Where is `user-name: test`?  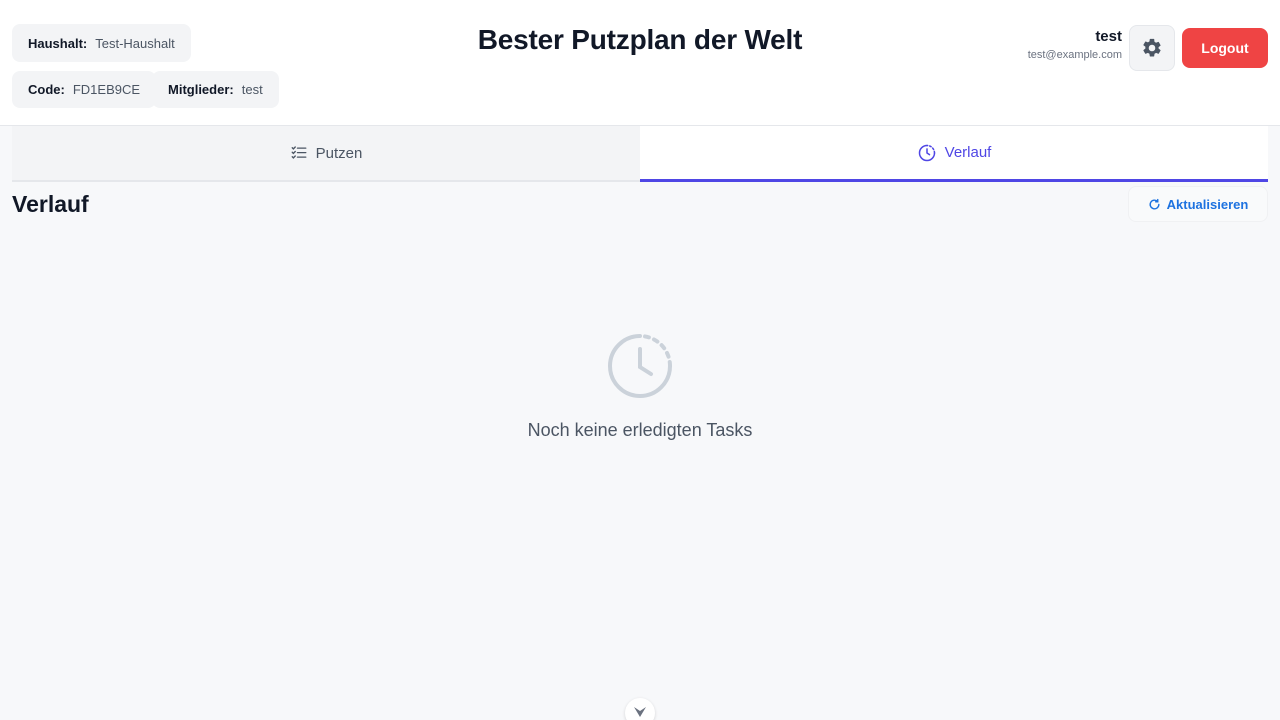
user-name: test is located at coordinates (1108, 36).